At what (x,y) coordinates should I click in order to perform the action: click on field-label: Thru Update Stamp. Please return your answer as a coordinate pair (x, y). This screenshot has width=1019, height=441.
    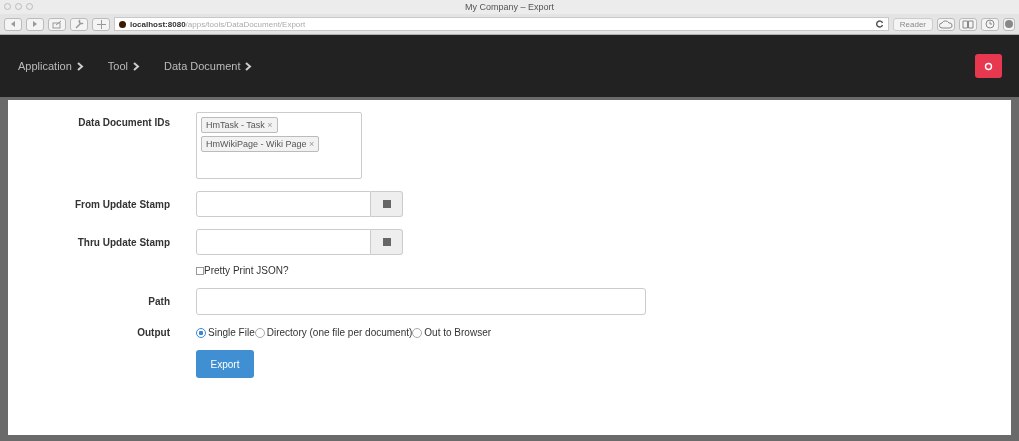
    Looking at the image, I should click on (123, 242).